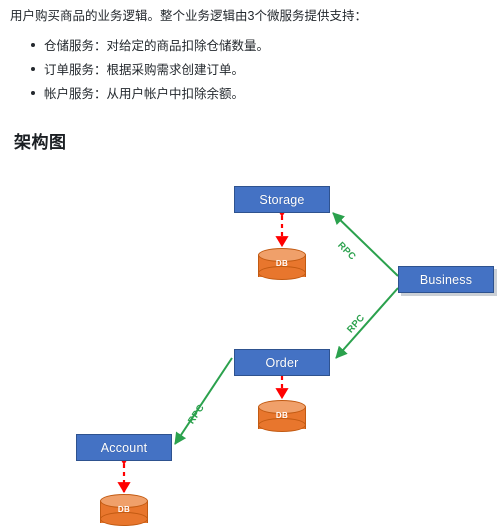  I want to click on node-account-db: DB, so click(124, 511).